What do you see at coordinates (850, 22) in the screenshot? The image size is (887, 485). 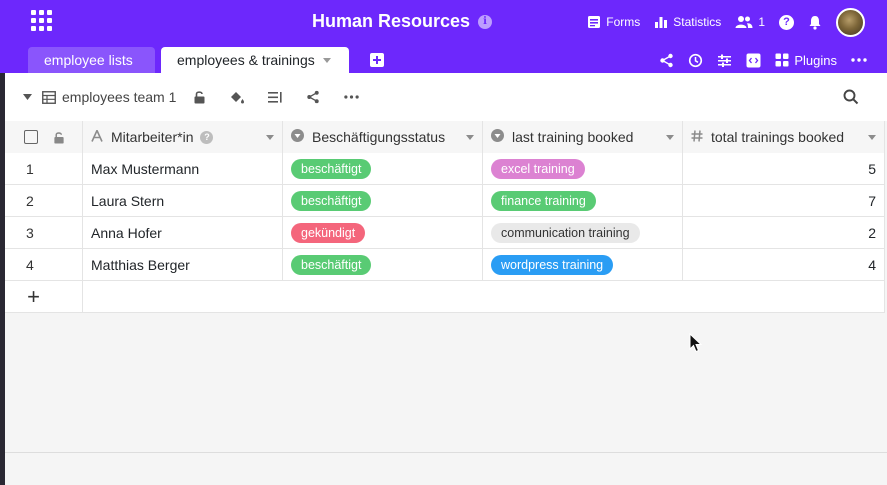 I see `user-avatar` at bounding box center [850, 22].